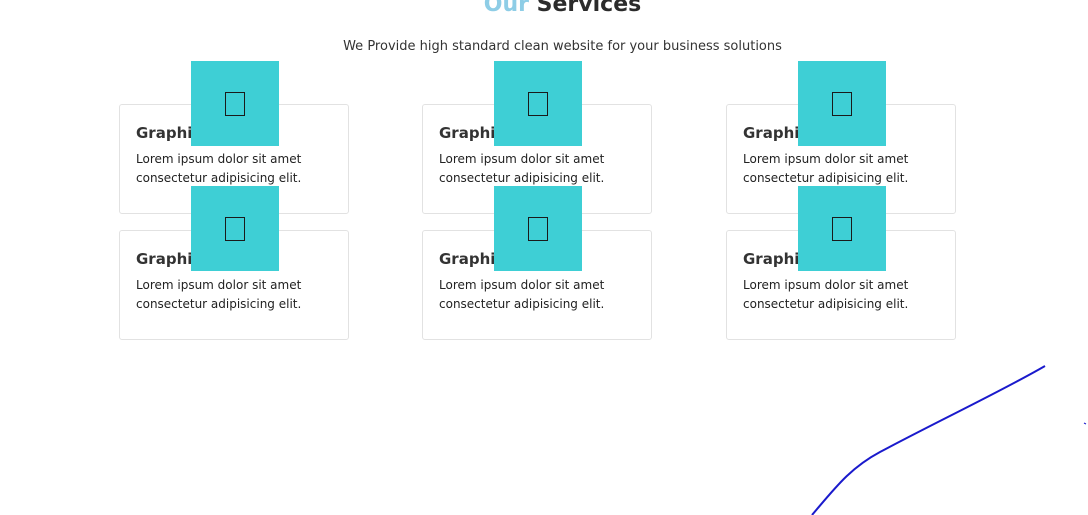 This screenshot has height=515, width=1088. What do you see at coordinates (1085, 423) in the screenshot?
I see `curve-dot` at bounding box center [1085, 423].